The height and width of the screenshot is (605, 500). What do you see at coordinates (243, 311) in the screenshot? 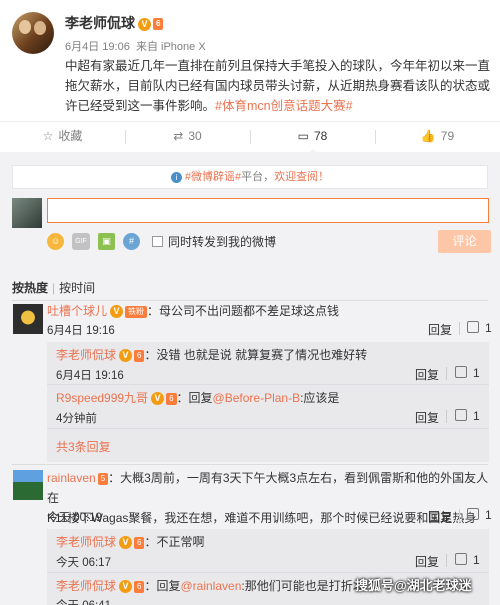
I see `comment-content: ：母公司不出问题都不差足球这点钱` at bounding box center [243, 311].